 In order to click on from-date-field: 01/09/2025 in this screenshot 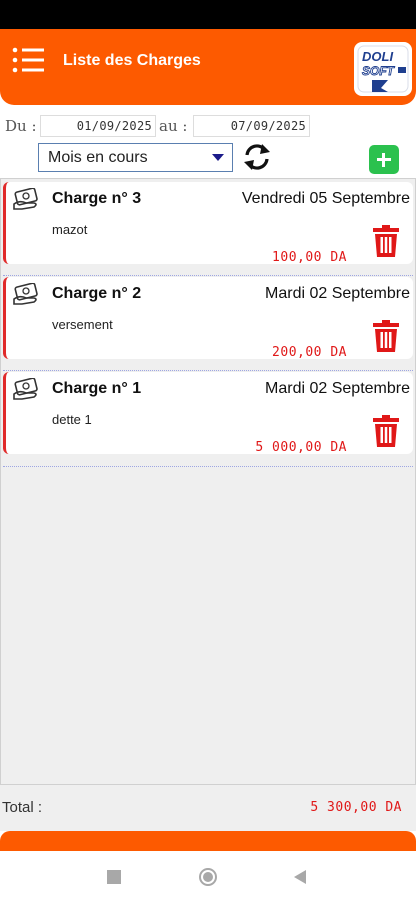, I will do `click(98, 126)`.